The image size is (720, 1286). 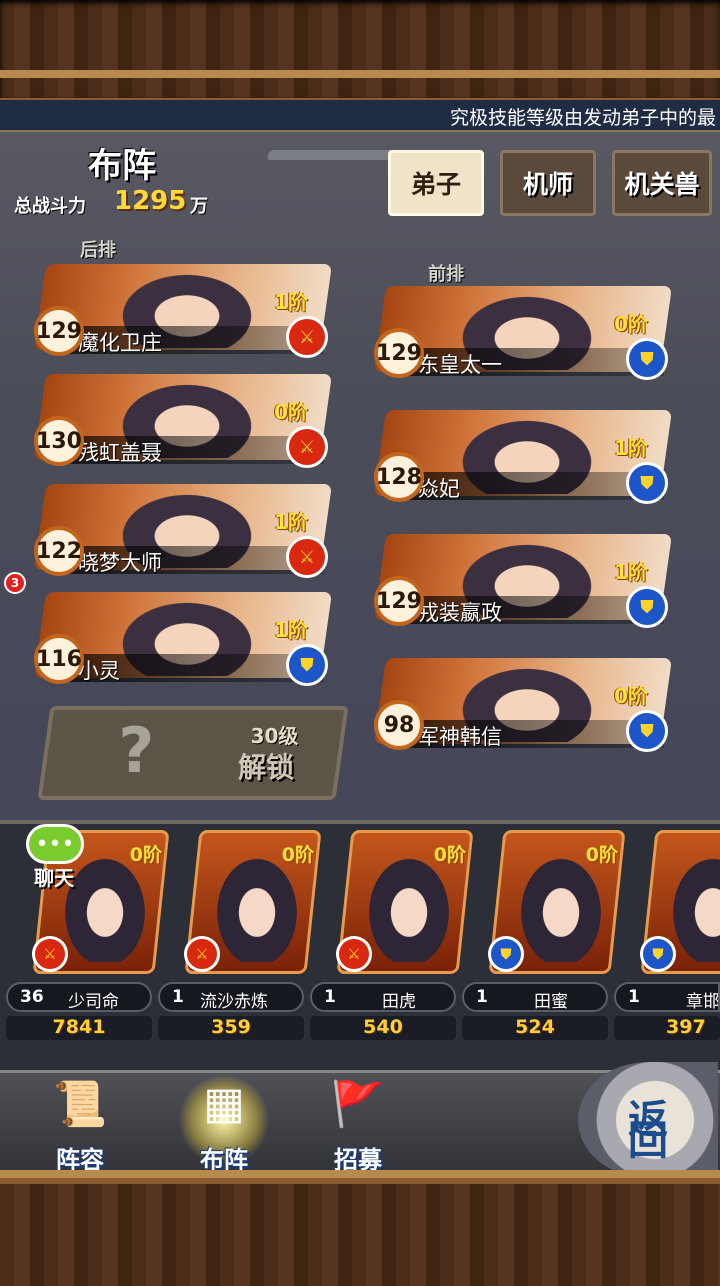 What do you see at coordinates (436, 183) in the screenshot?
I see `tab-disciples: 弟子` at bounding box center [436, 183].